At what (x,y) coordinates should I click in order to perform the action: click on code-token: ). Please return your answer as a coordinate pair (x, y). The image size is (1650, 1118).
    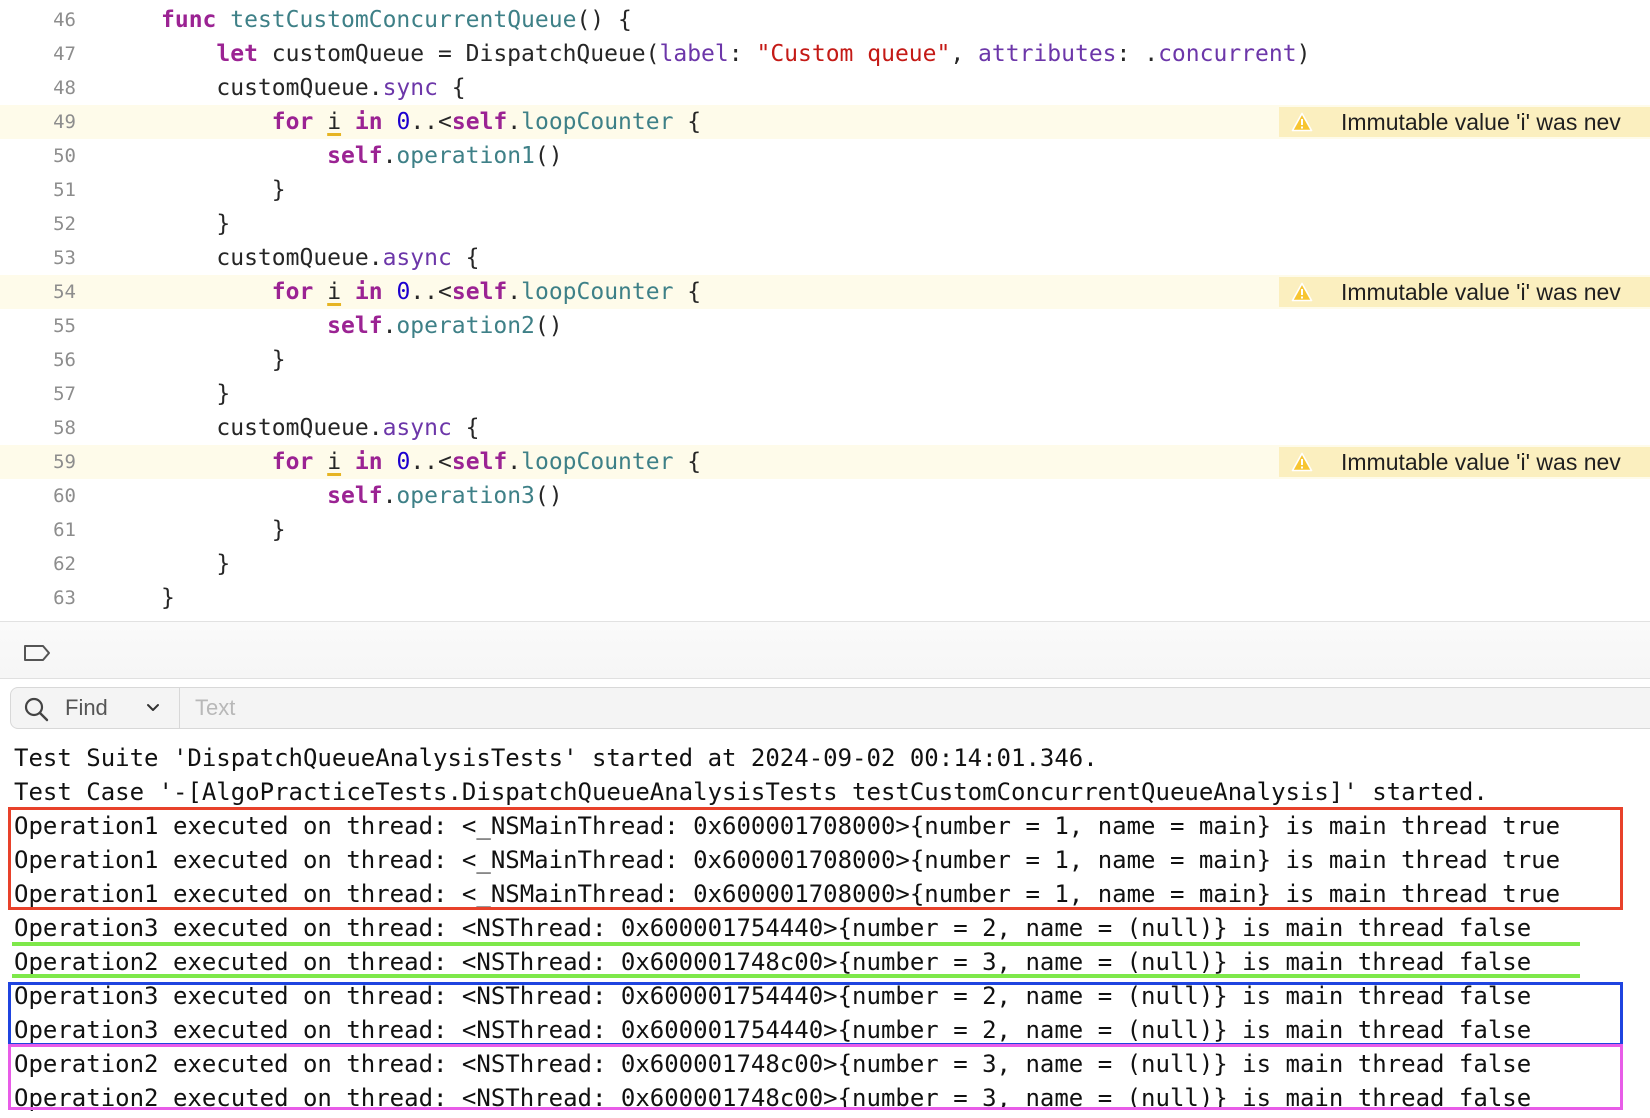
    Looking at the image, I should click on (1303, 54).